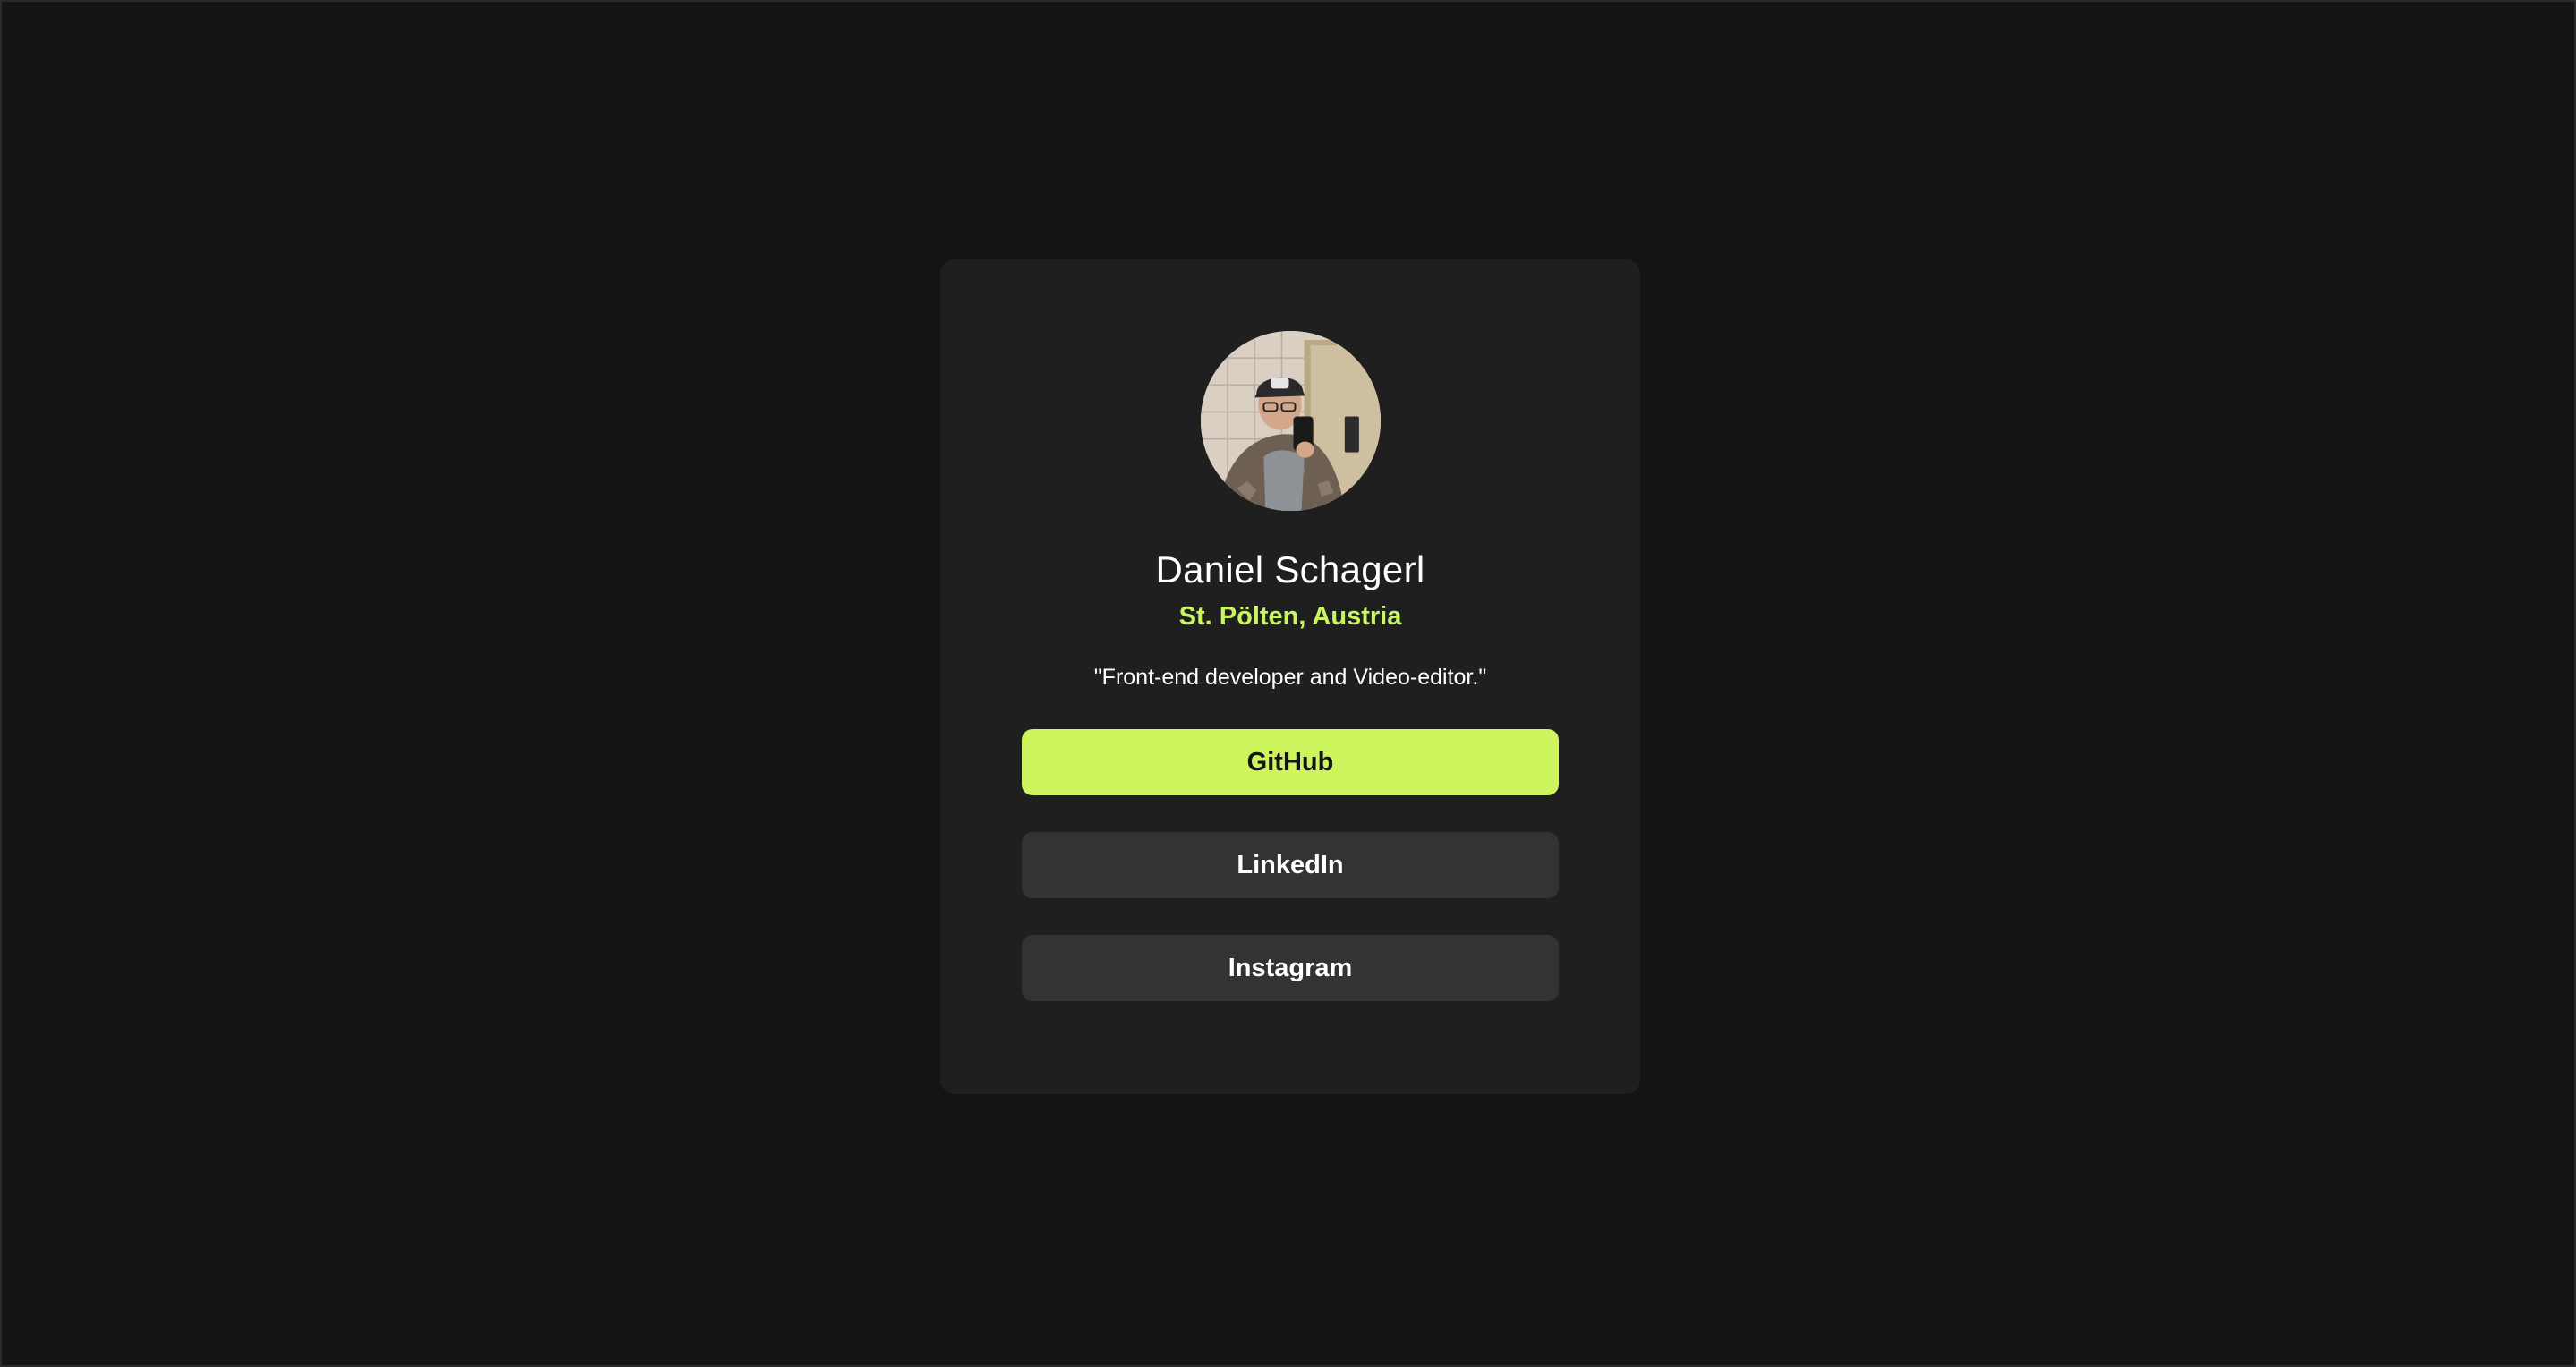  I want to click on avatar, so click(1290, 421).